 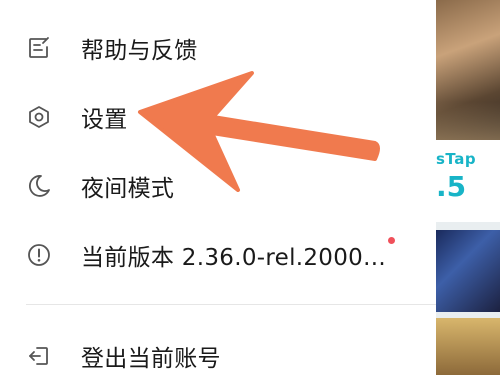 What do you see at coordinates (391, 240) in the screenshot?
I see `update-badge-dot` at bounding box center [391, 240].